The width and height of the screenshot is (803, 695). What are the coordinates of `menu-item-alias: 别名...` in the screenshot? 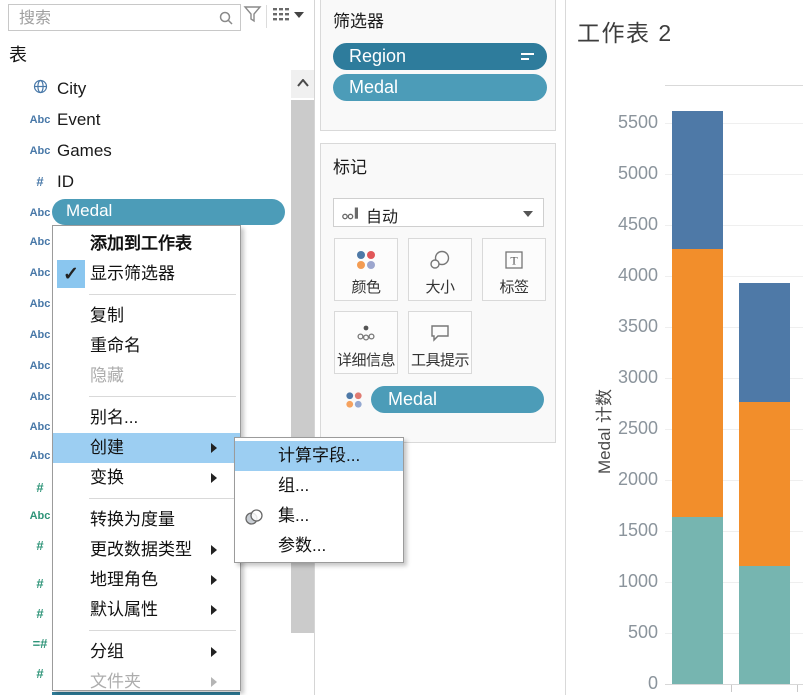 It's located at (146, 418).